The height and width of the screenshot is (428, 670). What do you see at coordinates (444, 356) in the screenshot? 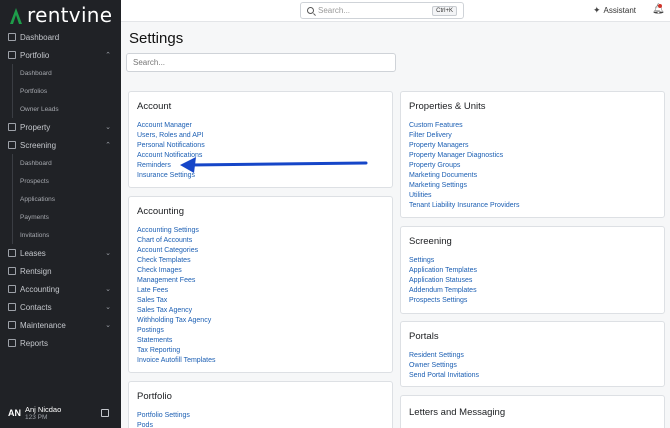
I see `settings-link-resident-settings: Resident Settings` at bounding box center [444, 356].